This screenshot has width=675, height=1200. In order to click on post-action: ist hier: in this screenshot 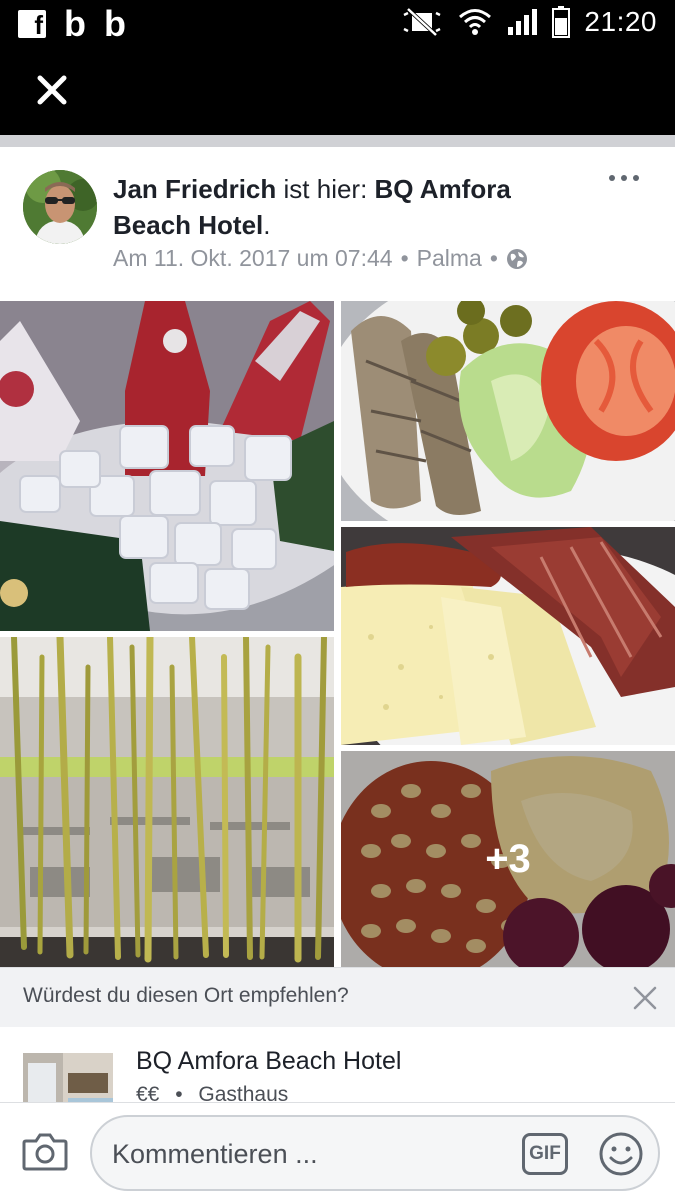, I will do `click(325, 189)`.